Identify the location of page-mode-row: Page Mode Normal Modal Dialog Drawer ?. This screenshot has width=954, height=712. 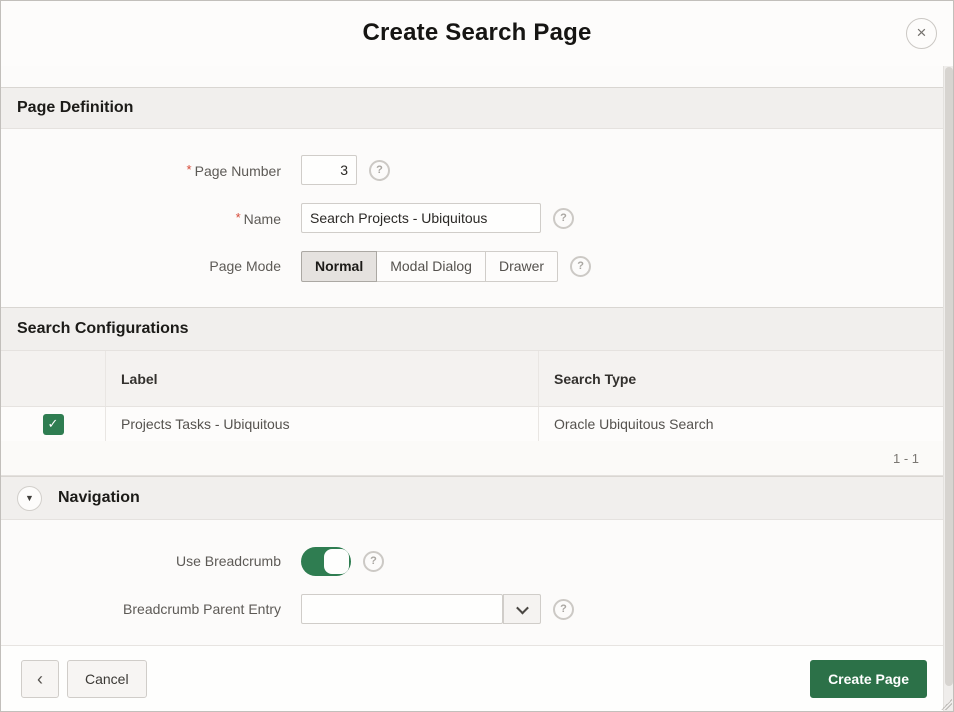
(472, 266).